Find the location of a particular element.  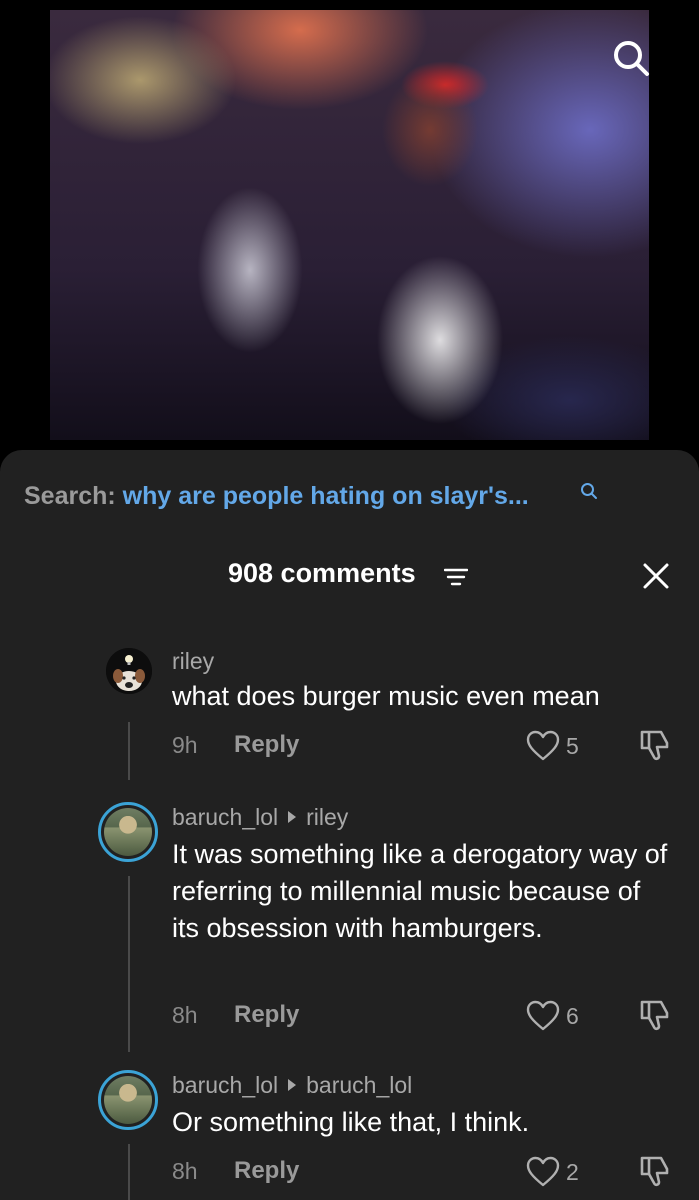

close-icon is located at coordinates (656, 576).